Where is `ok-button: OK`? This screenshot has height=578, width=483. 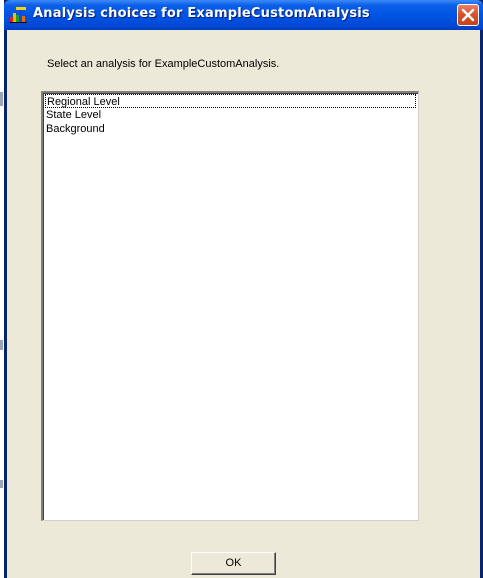
ok-button: OK is located at coordinates (233, 563).